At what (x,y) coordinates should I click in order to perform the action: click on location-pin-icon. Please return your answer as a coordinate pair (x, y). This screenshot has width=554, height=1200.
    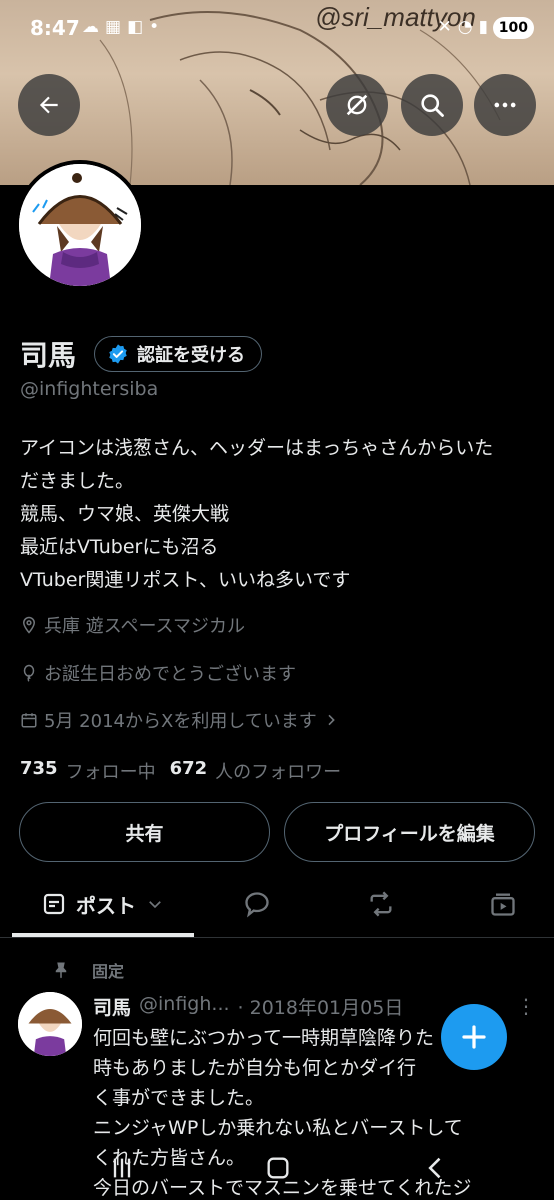
    Looking at the image, I should click on (29, 625).